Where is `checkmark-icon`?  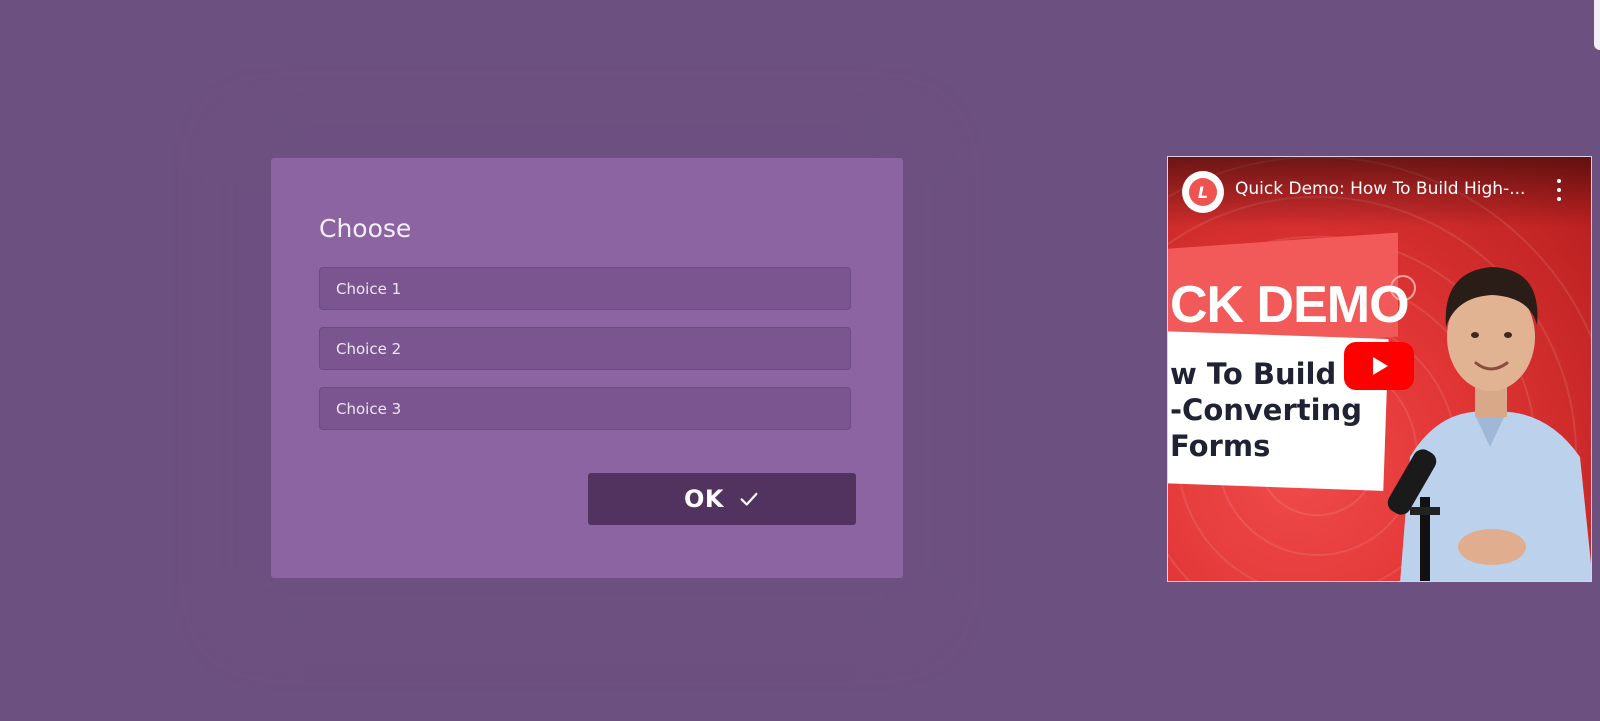 checkmark-icon is located at coordinates (749, 499).